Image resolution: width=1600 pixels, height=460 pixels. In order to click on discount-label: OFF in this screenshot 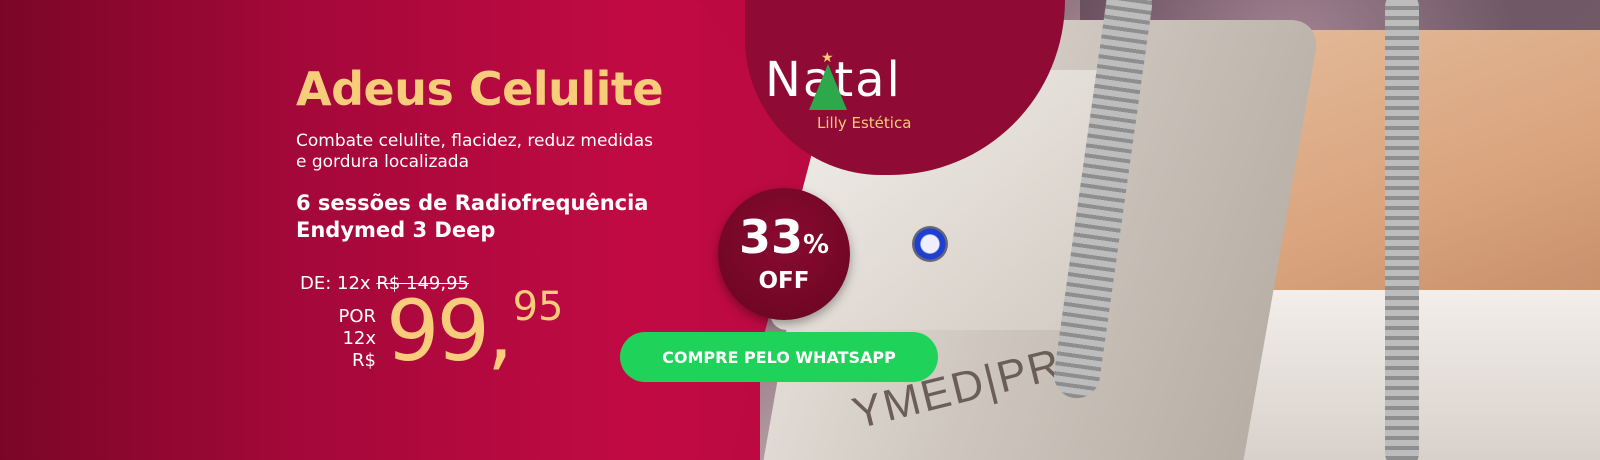, I will do `click(784, 281)`.